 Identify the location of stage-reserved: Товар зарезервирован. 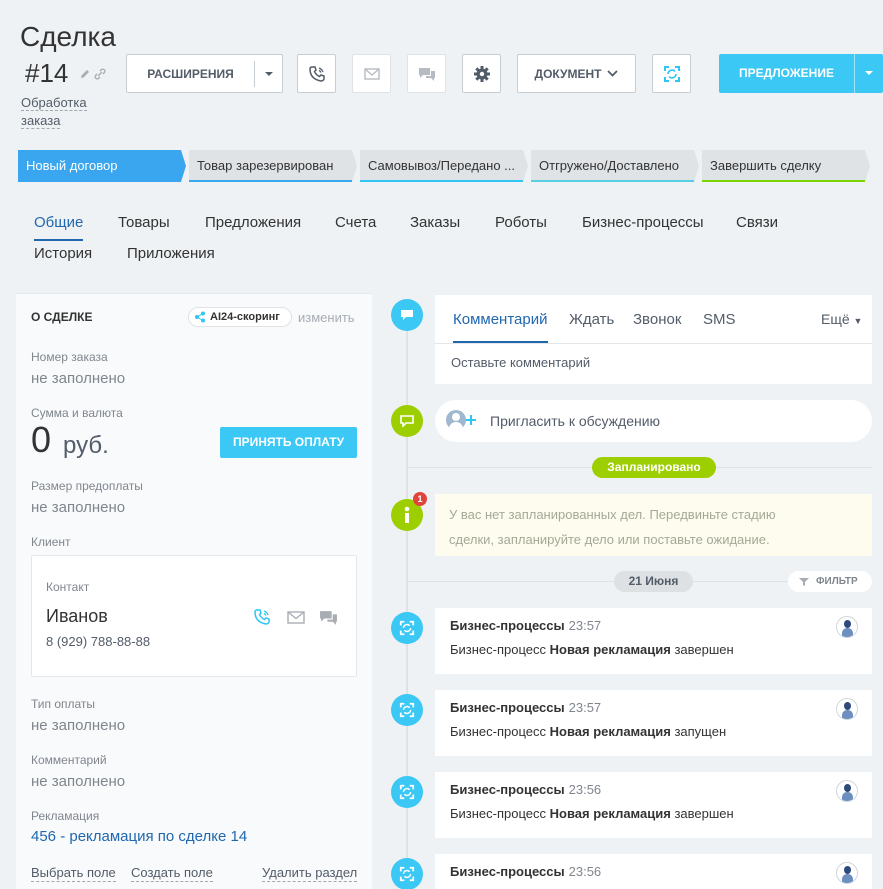
(274, 166).